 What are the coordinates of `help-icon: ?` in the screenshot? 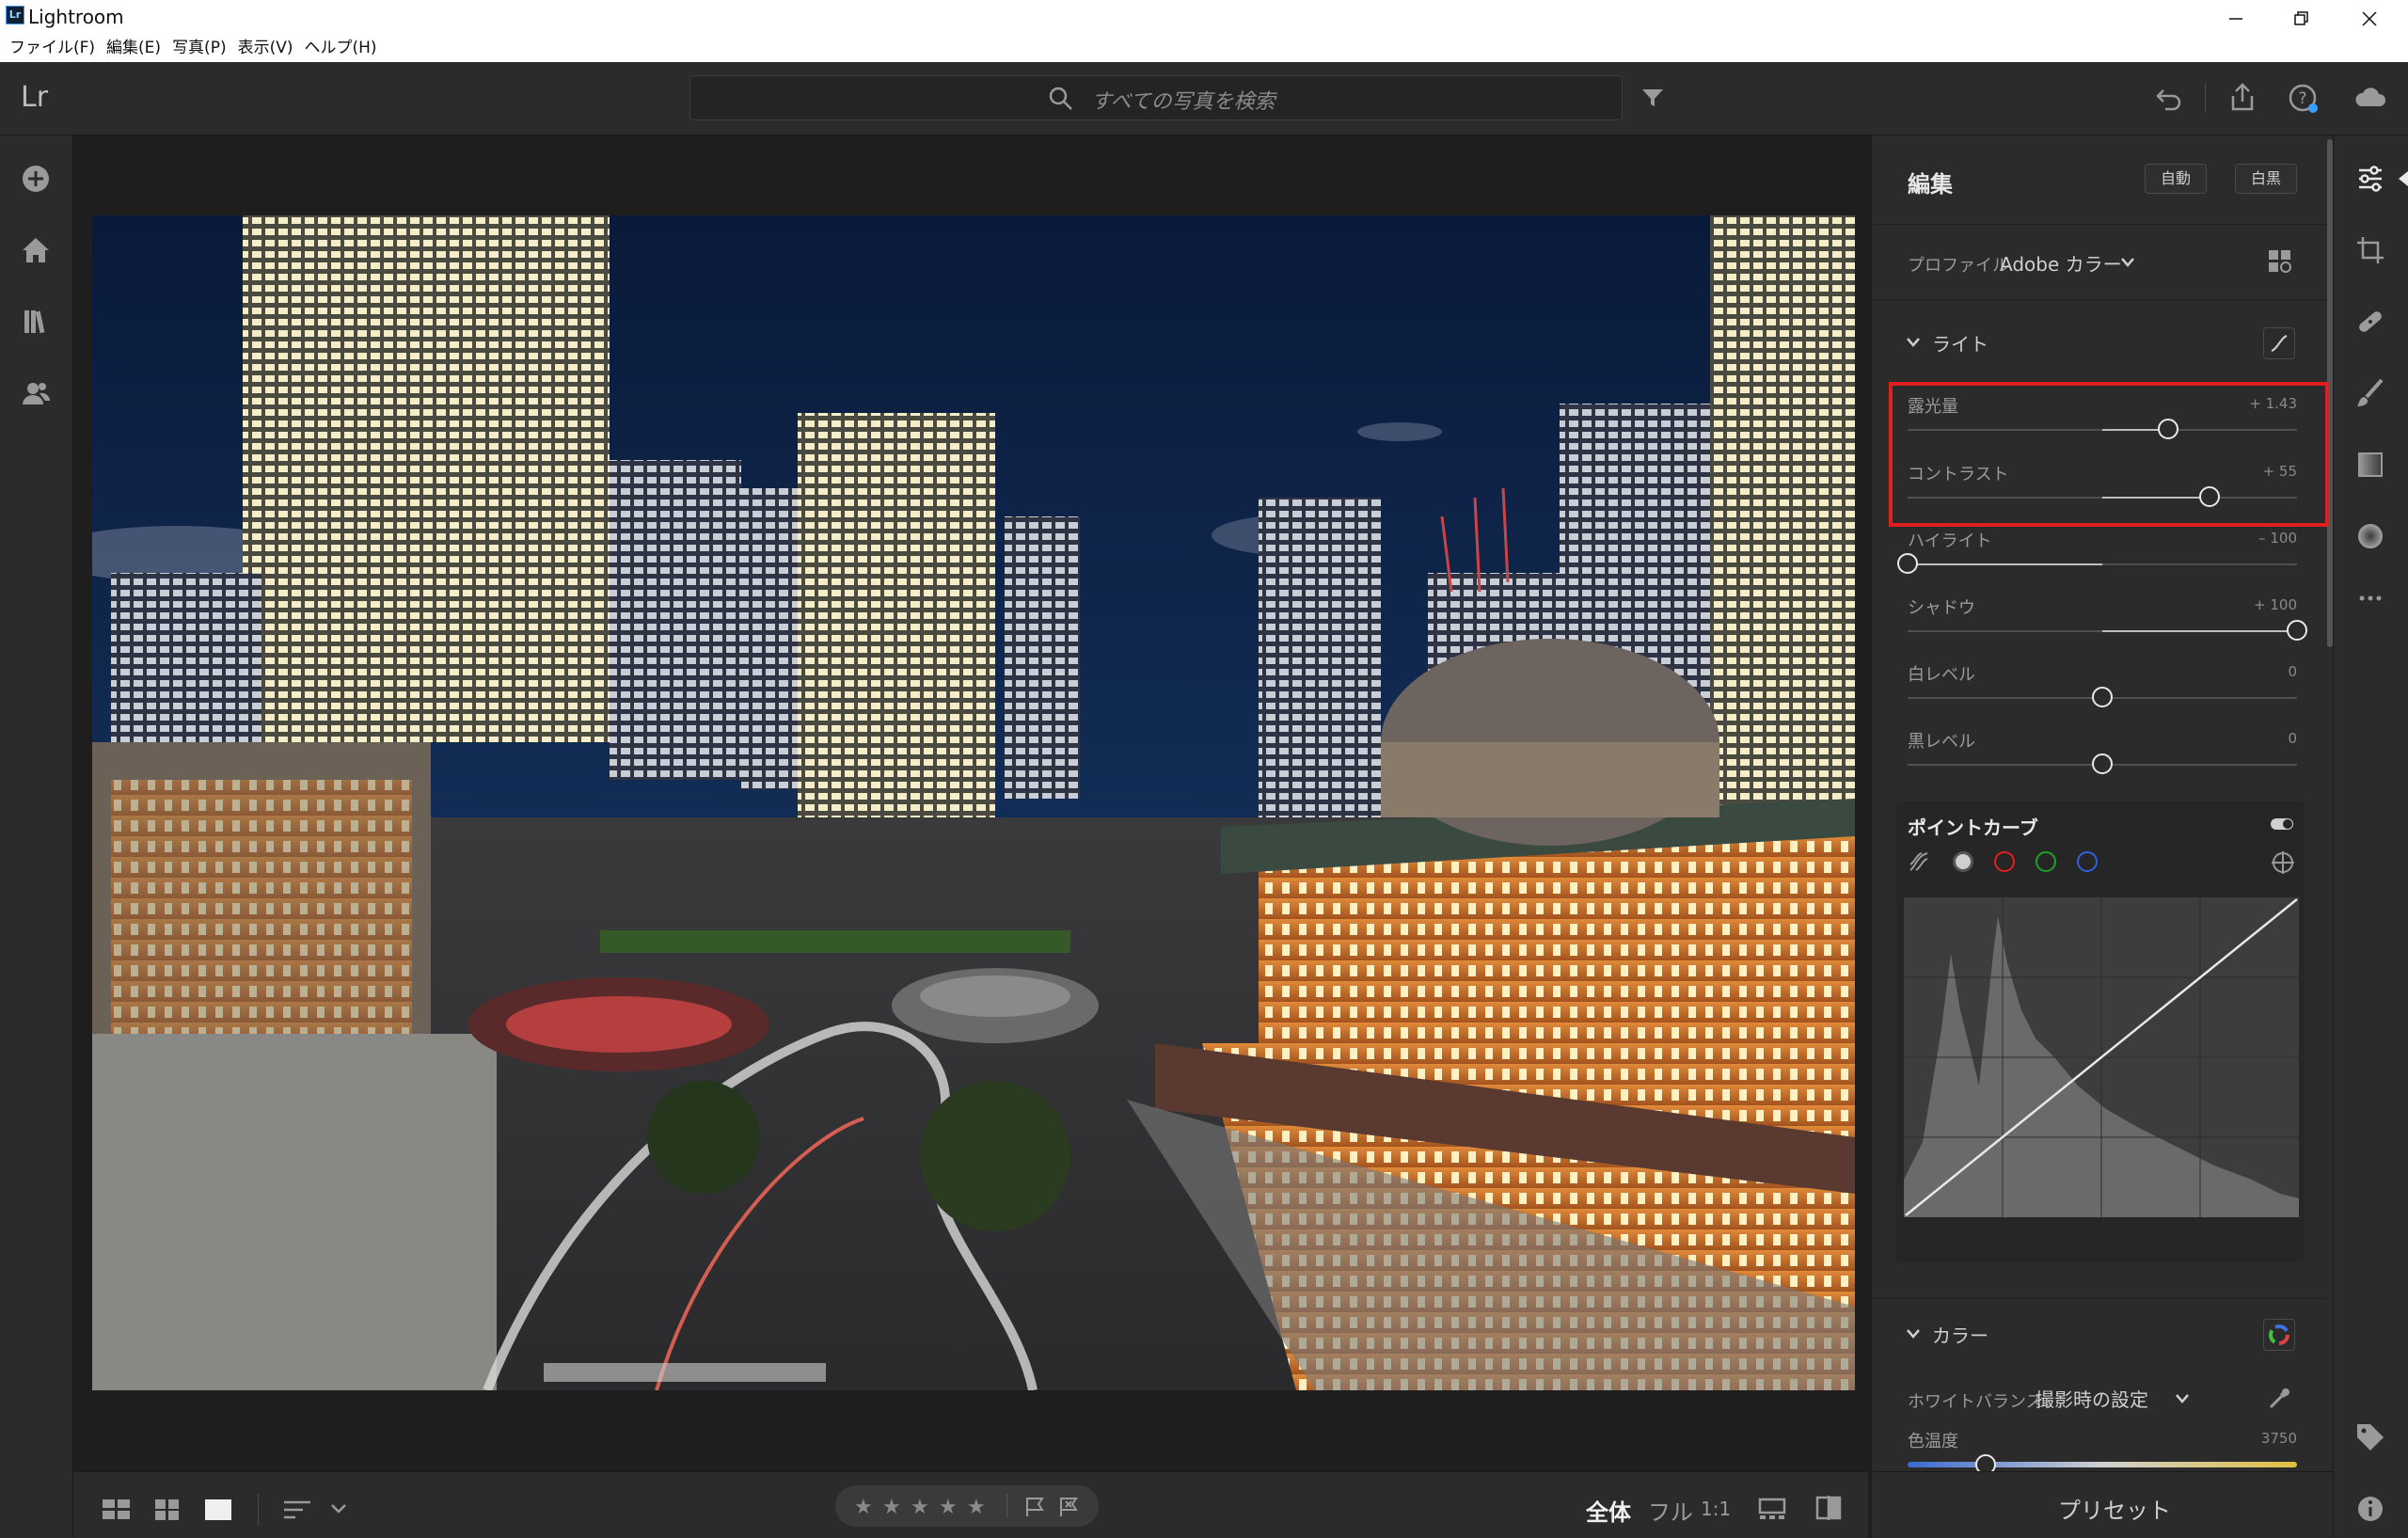 It's located at (2303, 98).